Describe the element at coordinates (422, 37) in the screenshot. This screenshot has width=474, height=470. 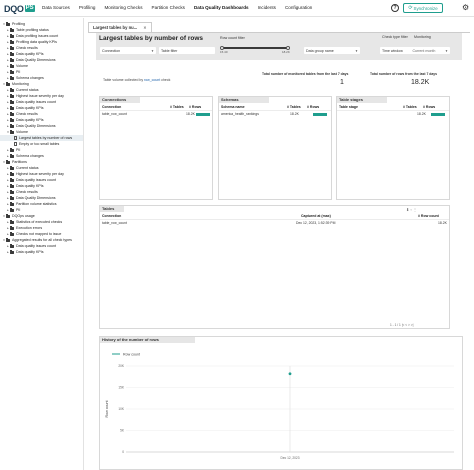
I see `check-type-filter-value: Monitoring` at that location.